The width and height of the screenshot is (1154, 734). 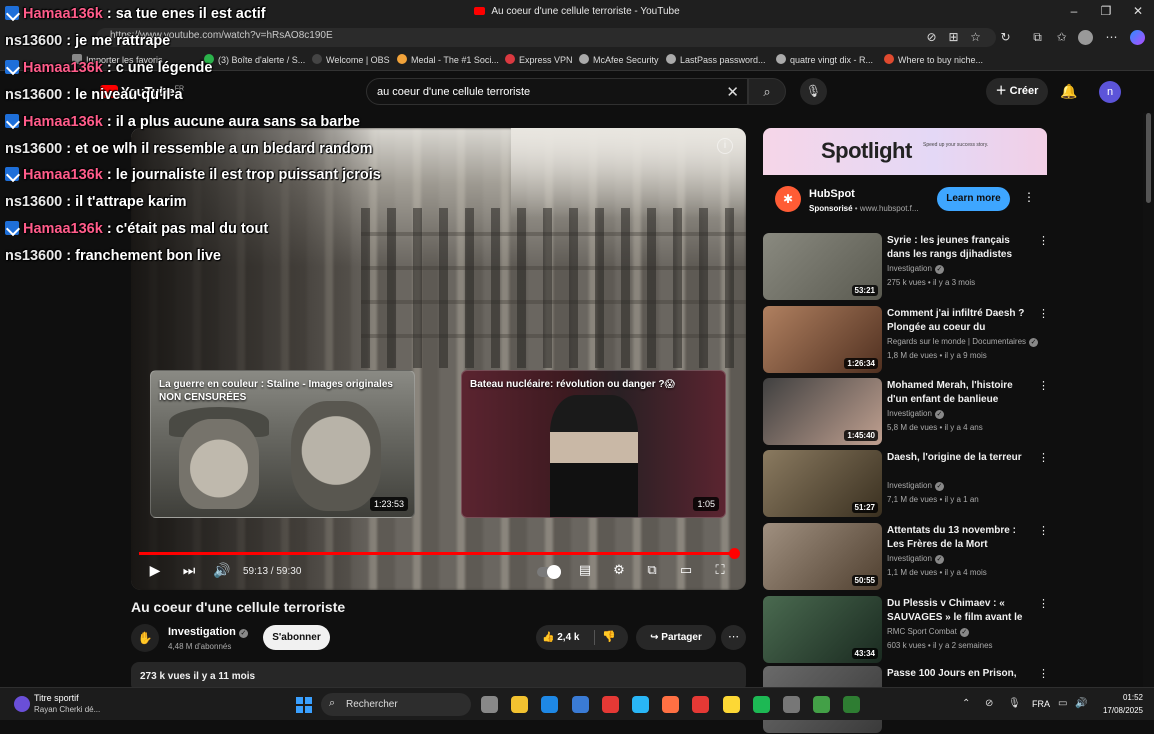 What do you see at coordinates (145, 638) in the screenshot?
I see `channel-avatar: ✋` at bounding box center [145, 638].